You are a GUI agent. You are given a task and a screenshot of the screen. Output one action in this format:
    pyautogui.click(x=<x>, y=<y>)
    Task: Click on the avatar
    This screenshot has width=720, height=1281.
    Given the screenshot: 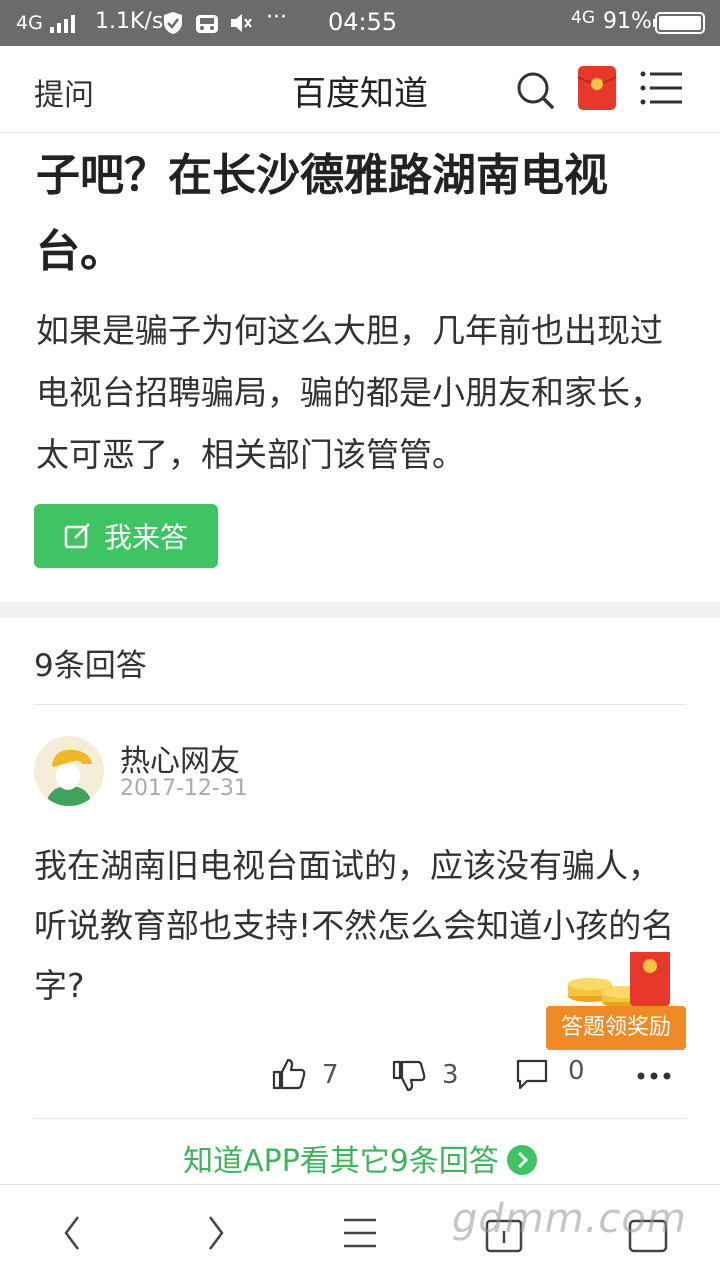 What is the action you would take?
    pyautogui.click(x=69, y=771)
    